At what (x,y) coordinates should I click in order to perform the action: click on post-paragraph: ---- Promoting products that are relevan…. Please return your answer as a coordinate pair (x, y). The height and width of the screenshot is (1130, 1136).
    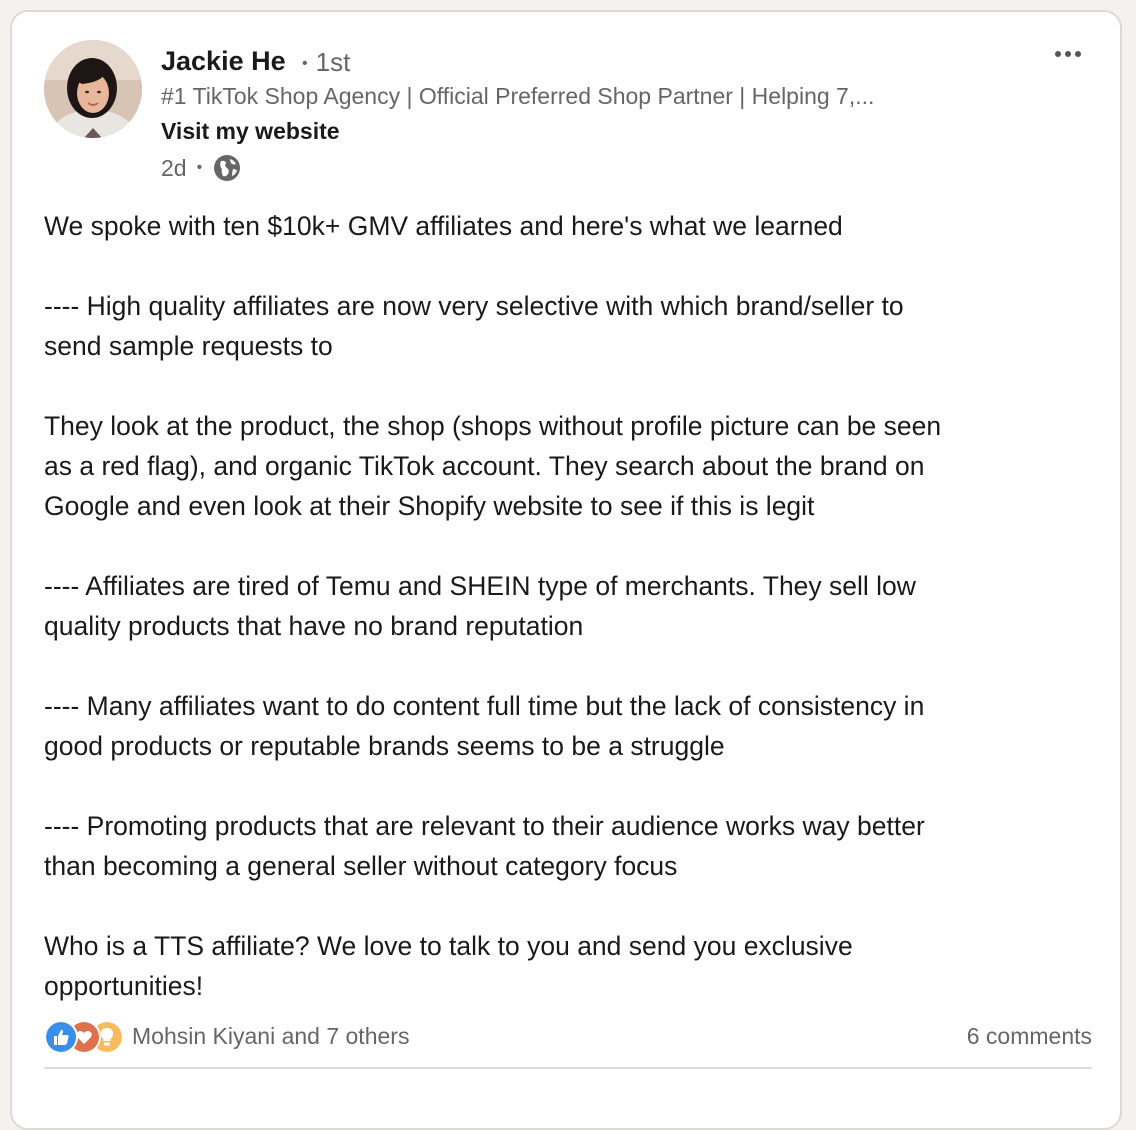
    Looking at the image, I should click on (484, 846).